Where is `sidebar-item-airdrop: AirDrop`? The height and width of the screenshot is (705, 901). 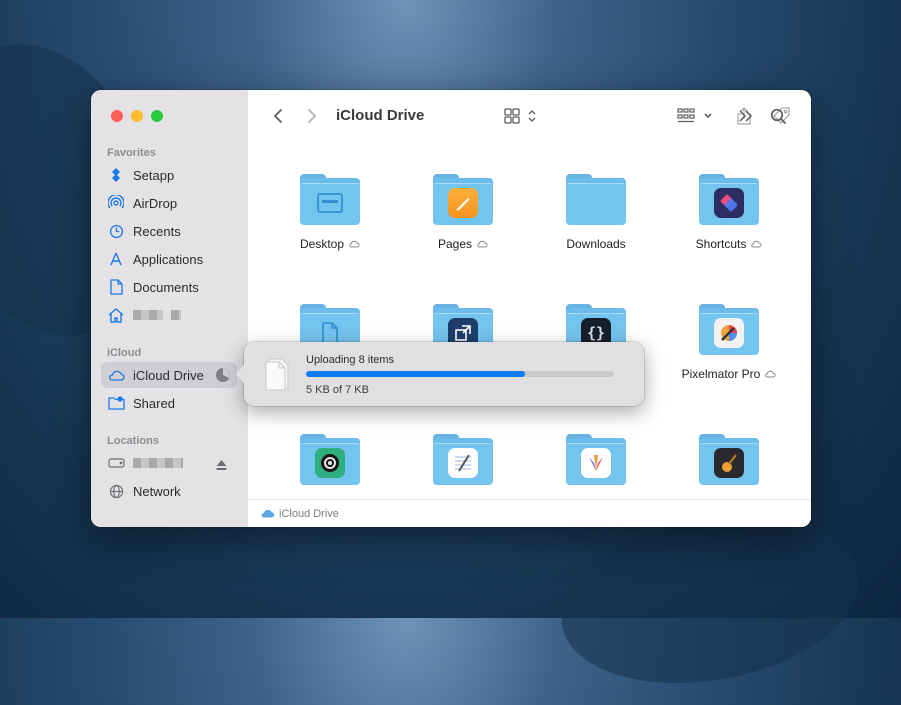 sidebar-item-airdrop: AirDrop is located at coordinates (169, 203).